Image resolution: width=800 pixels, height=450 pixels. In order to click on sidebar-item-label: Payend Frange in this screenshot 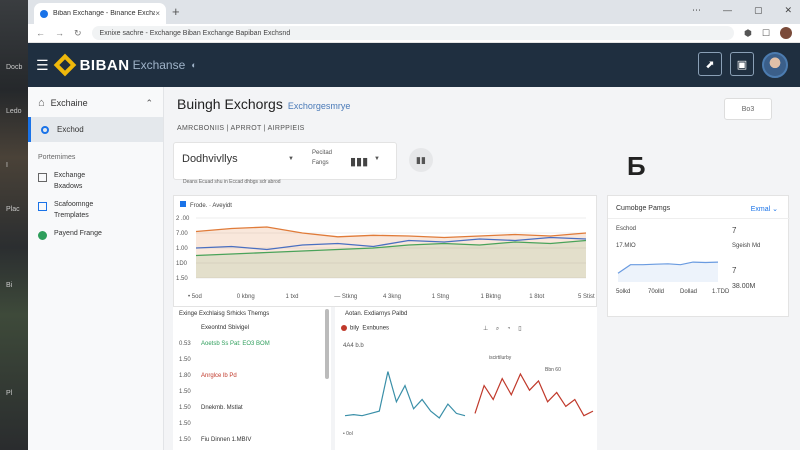, I will do `click(78, 233)`.